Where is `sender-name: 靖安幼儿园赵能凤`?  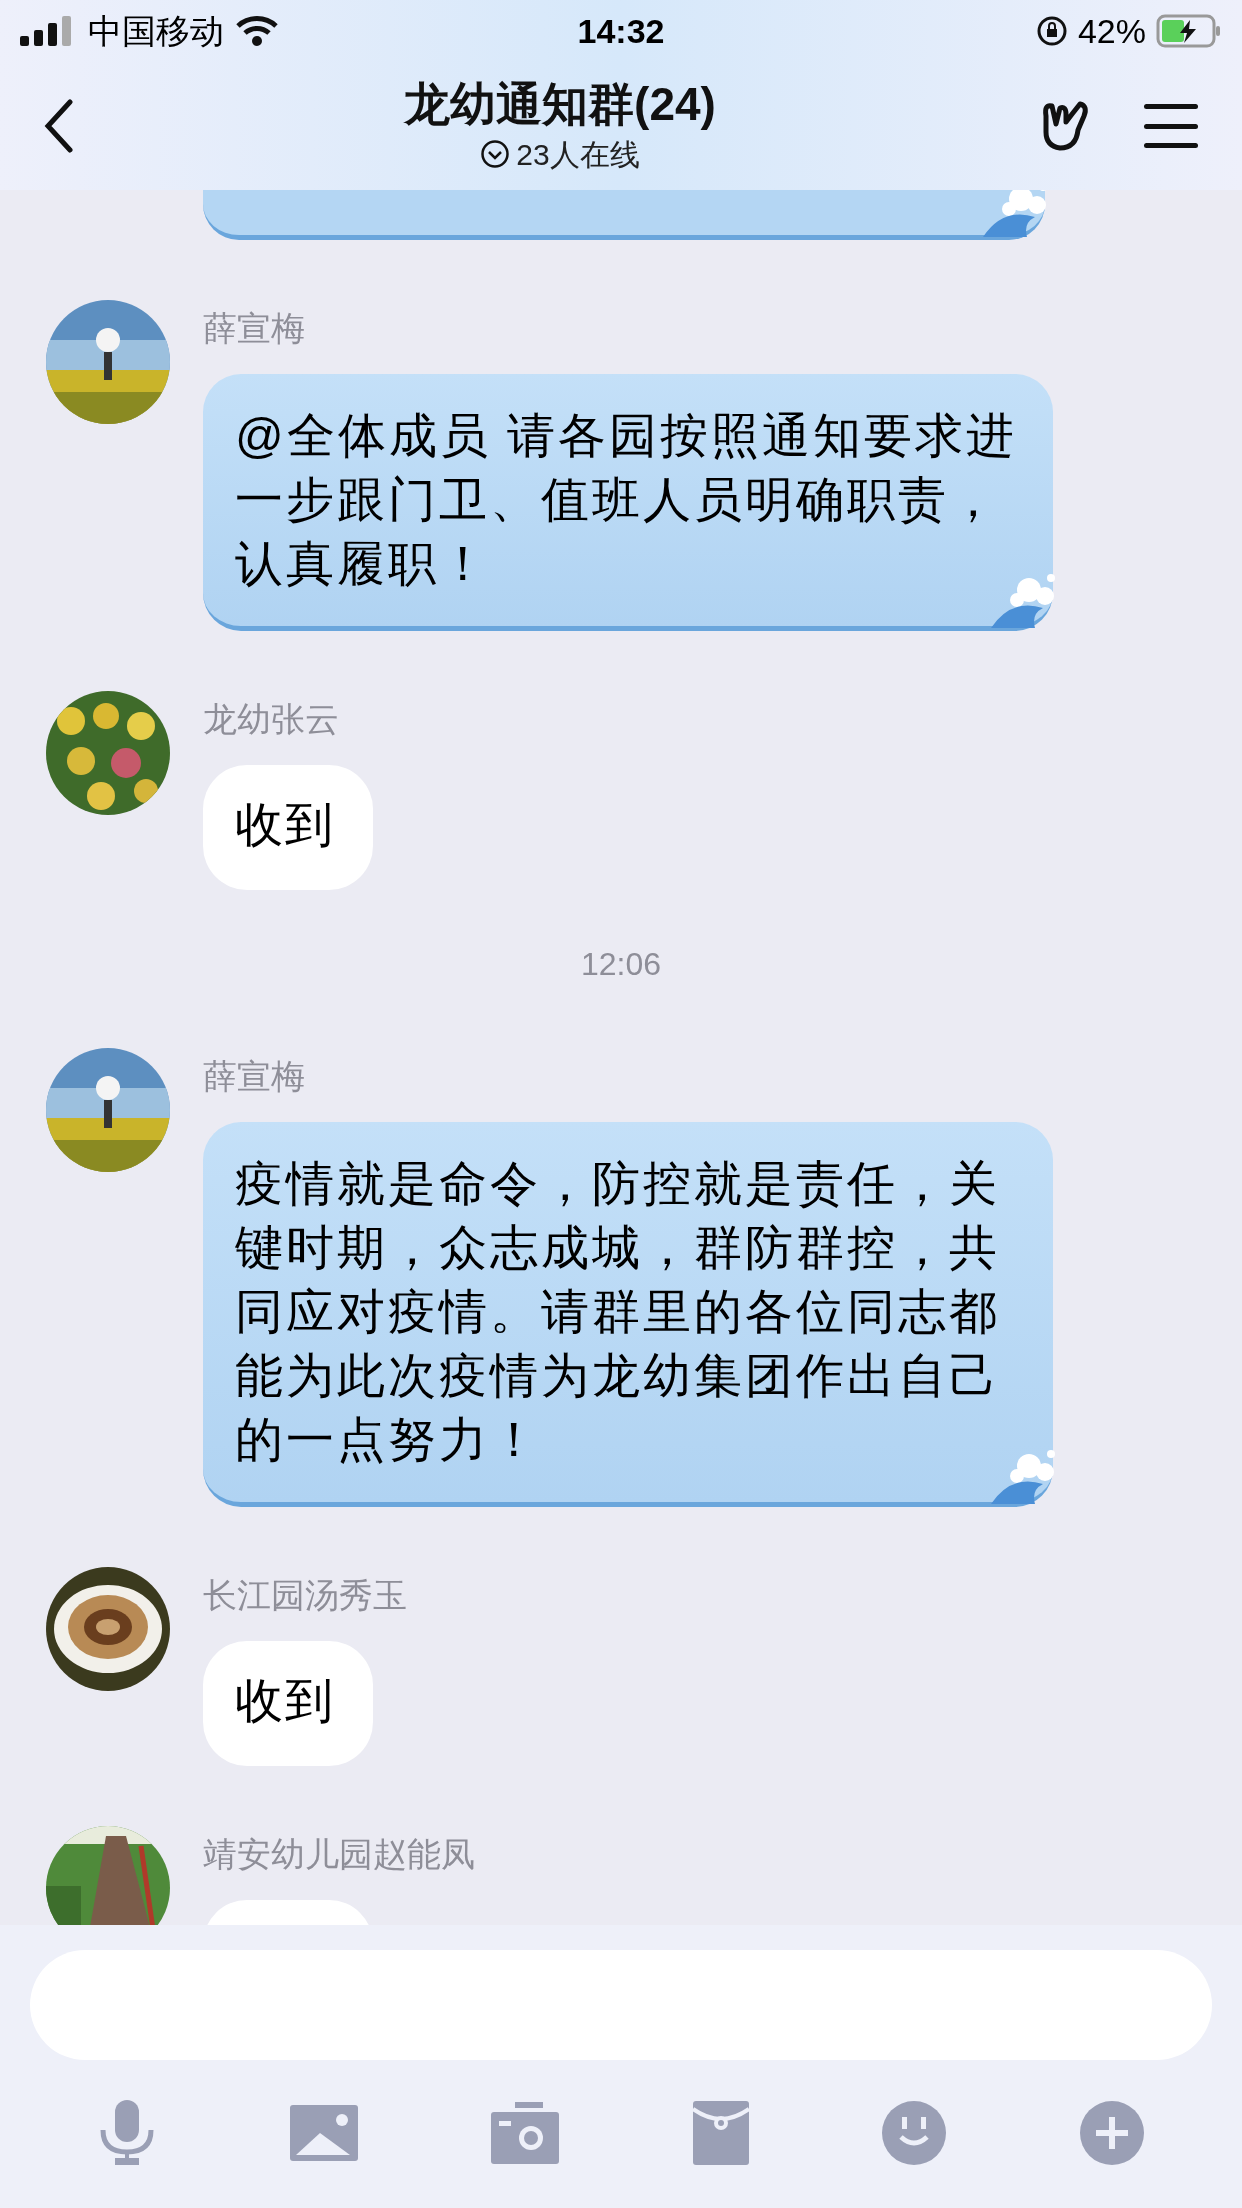 sender-name: 靖安幼儿园赵能凤 is located at coordinates (339, 1854).